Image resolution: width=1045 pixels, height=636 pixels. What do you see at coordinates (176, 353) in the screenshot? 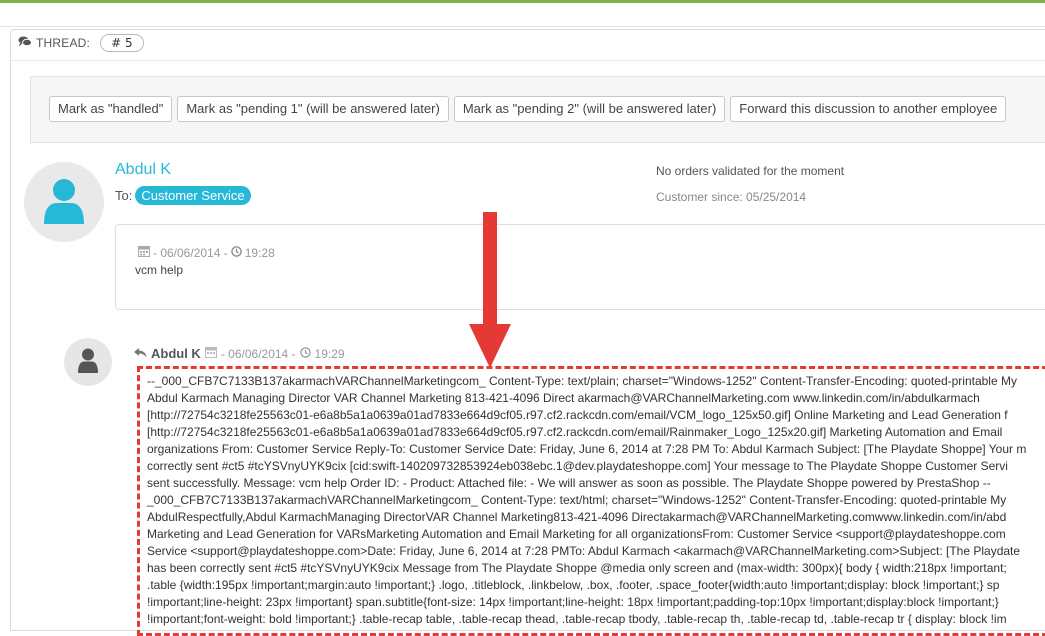
I see `reply-sender-name: Abdul K` at bounding box center [176, 353].